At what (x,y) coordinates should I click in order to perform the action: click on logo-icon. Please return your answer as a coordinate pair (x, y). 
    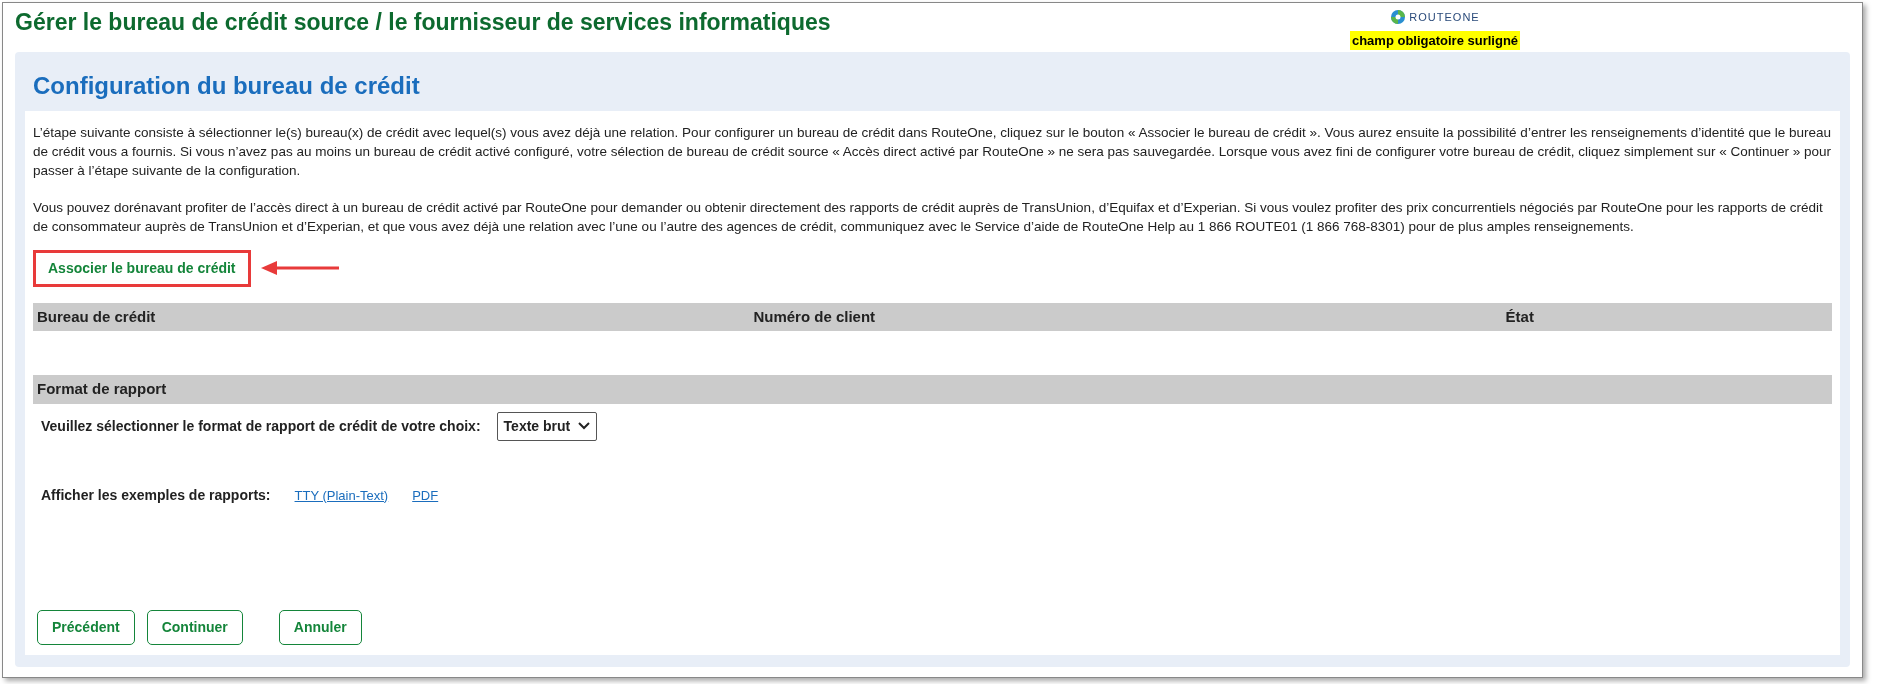
    Looking at the image, I should click on (1398, 17).